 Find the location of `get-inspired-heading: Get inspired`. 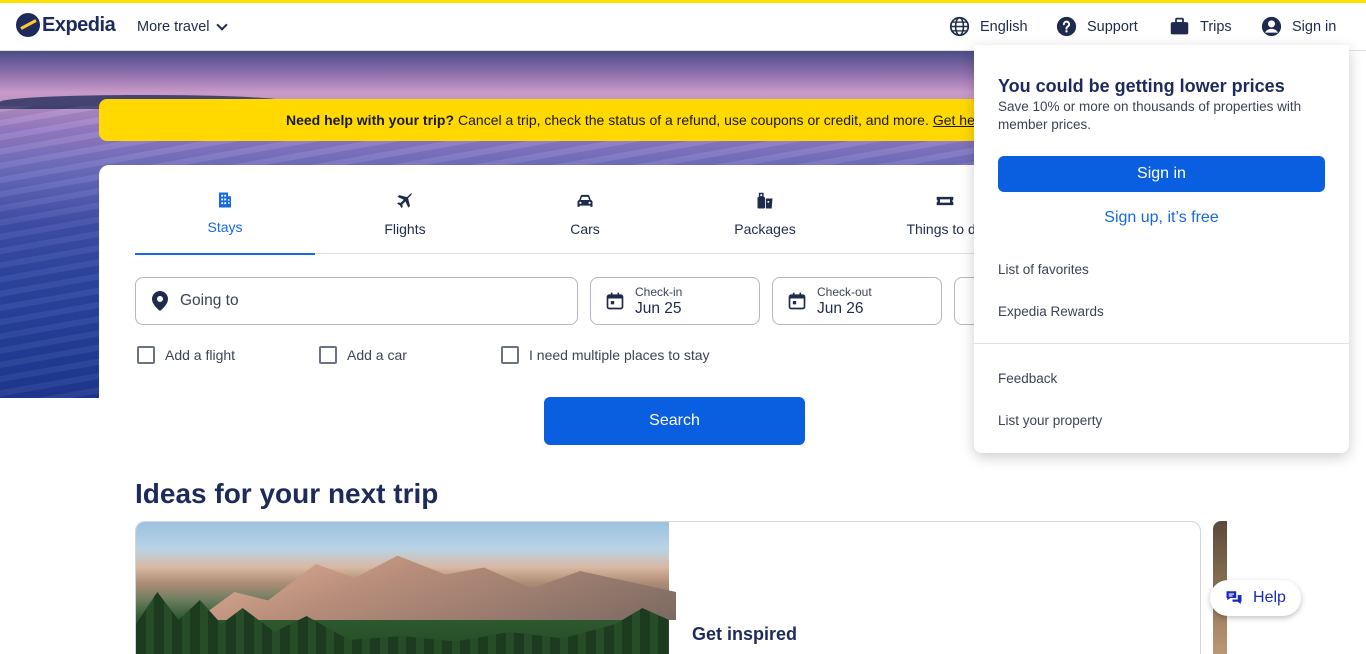

get-inspired-heading: Get inspired is located at coordinates (745, 634).